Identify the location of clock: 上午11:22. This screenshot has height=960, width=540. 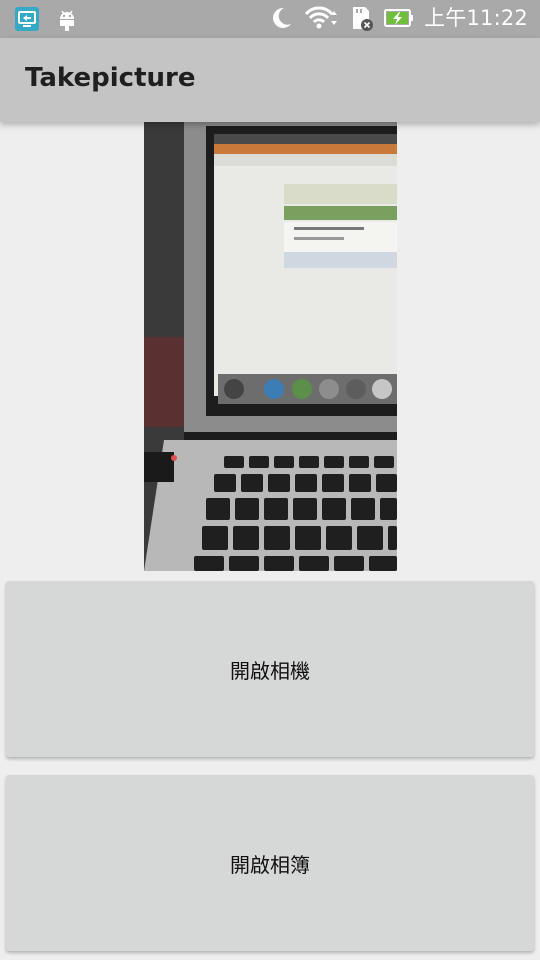
(476, 18).